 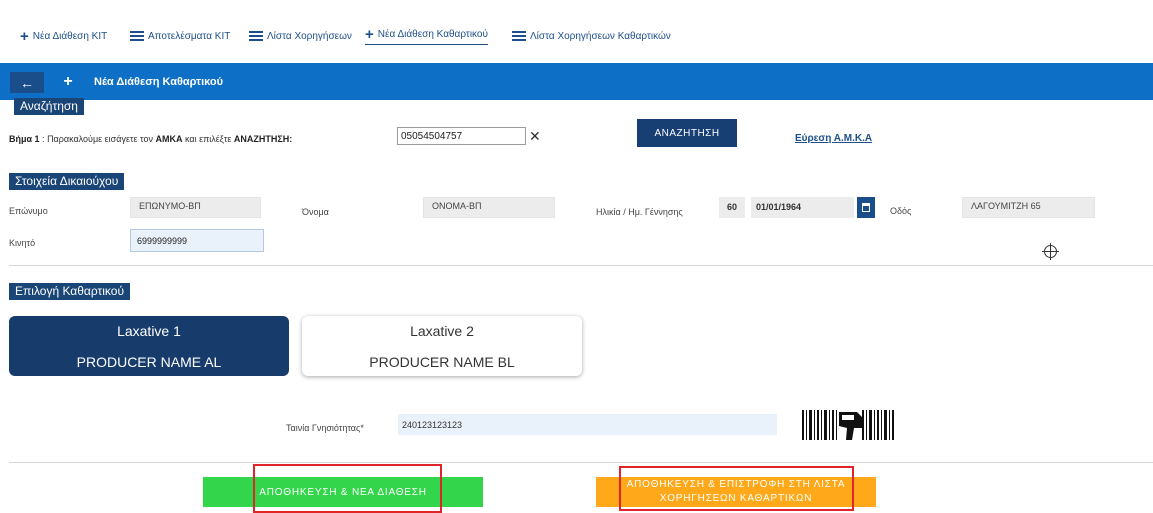 I want to click on add-button: +, so click(x=68, y=82).